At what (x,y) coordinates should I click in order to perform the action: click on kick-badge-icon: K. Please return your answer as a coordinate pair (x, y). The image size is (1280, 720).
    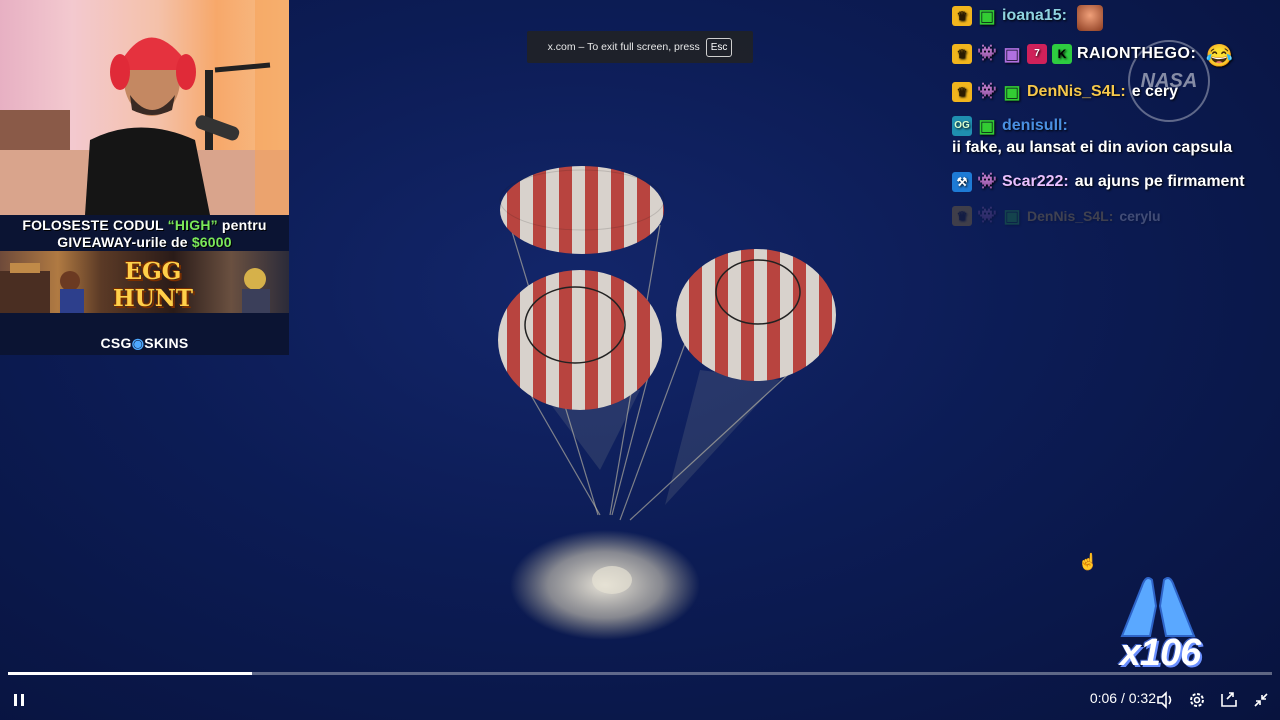
    Looking at the image, I should click on (1062, 54).